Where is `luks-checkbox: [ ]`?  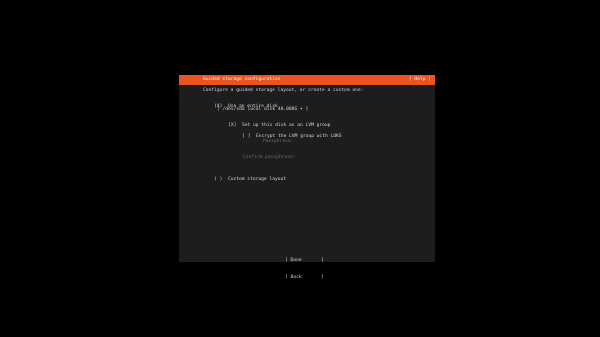
luks-checkbox: [ ] is located at coordinates (246, 136).